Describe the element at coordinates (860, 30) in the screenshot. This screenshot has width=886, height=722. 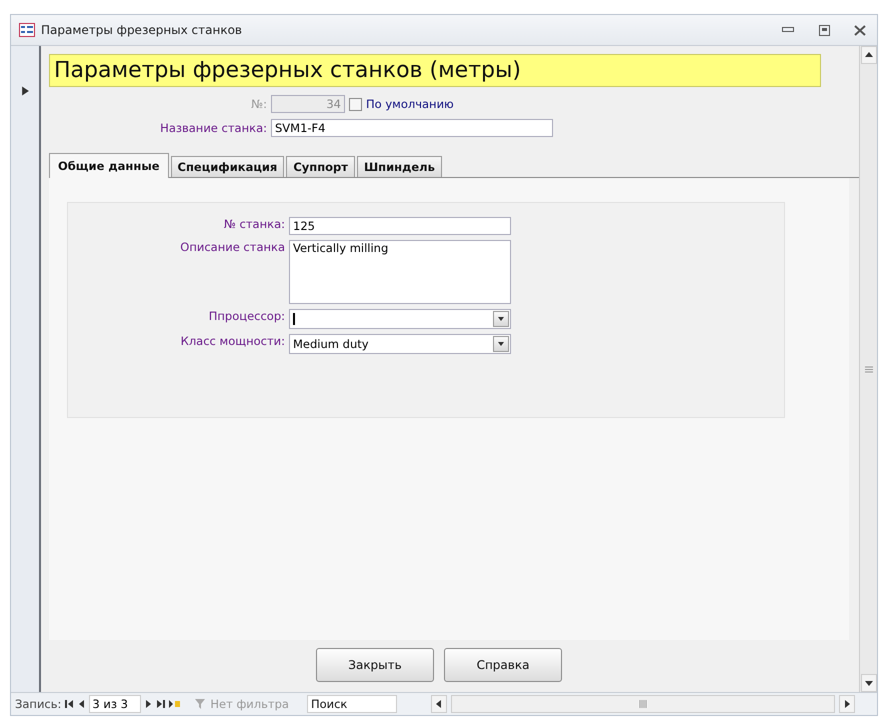
I see `close-icon` at that location.